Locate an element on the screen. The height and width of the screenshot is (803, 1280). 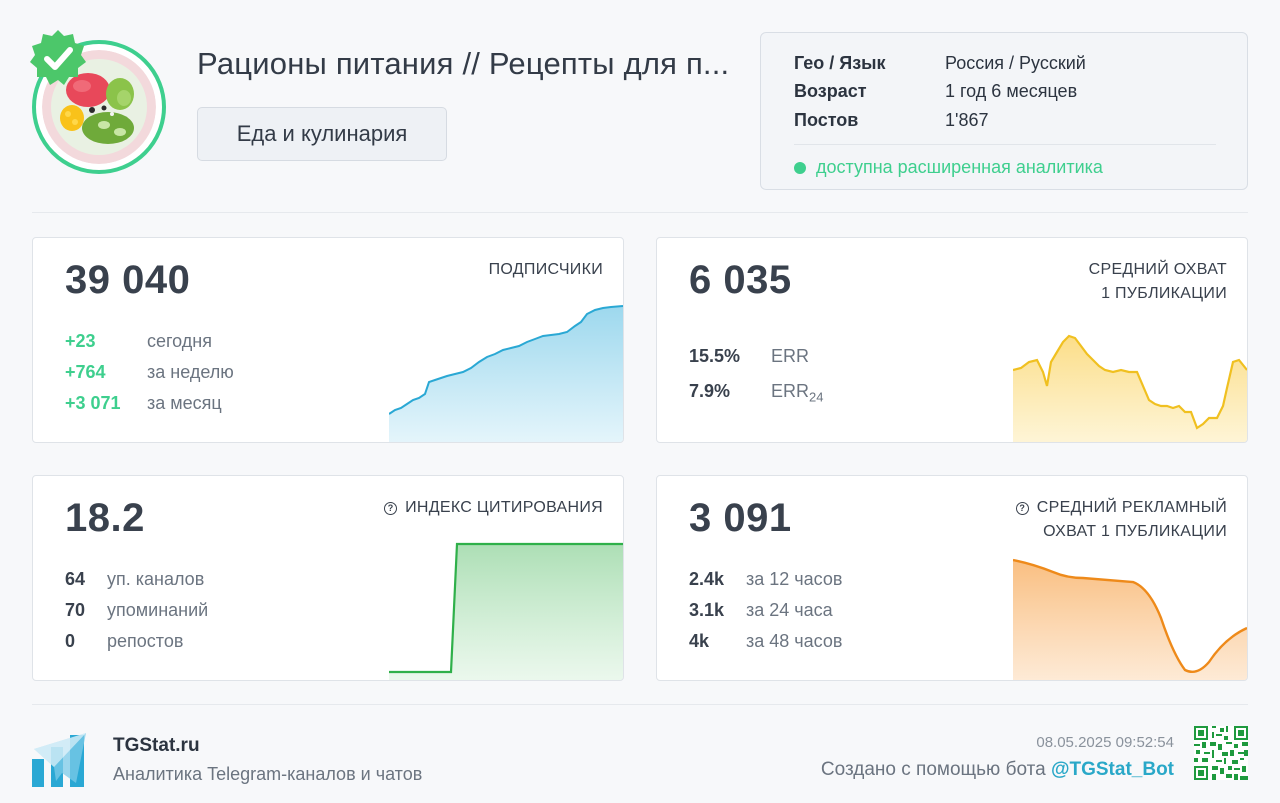
stat-number: 2.4k is located at coordinates (707, 579).